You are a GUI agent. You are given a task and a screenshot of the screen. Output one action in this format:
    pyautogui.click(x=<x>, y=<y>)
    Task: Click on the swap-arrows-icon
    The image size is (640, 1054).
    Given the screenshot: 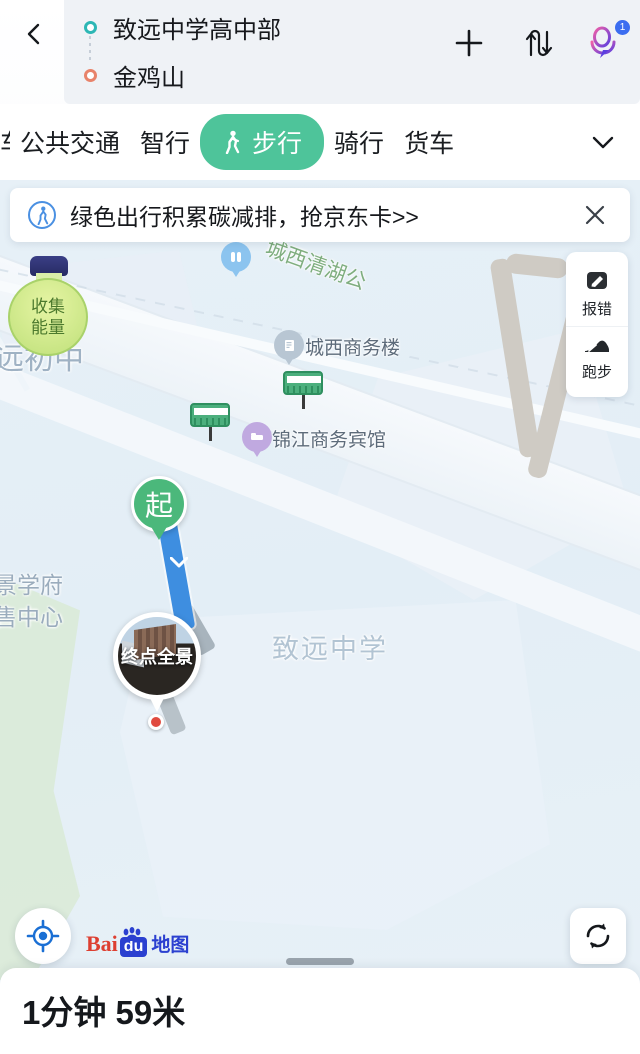 What is the action you would take?
    pyautogui.click(x=539, y=43)
    